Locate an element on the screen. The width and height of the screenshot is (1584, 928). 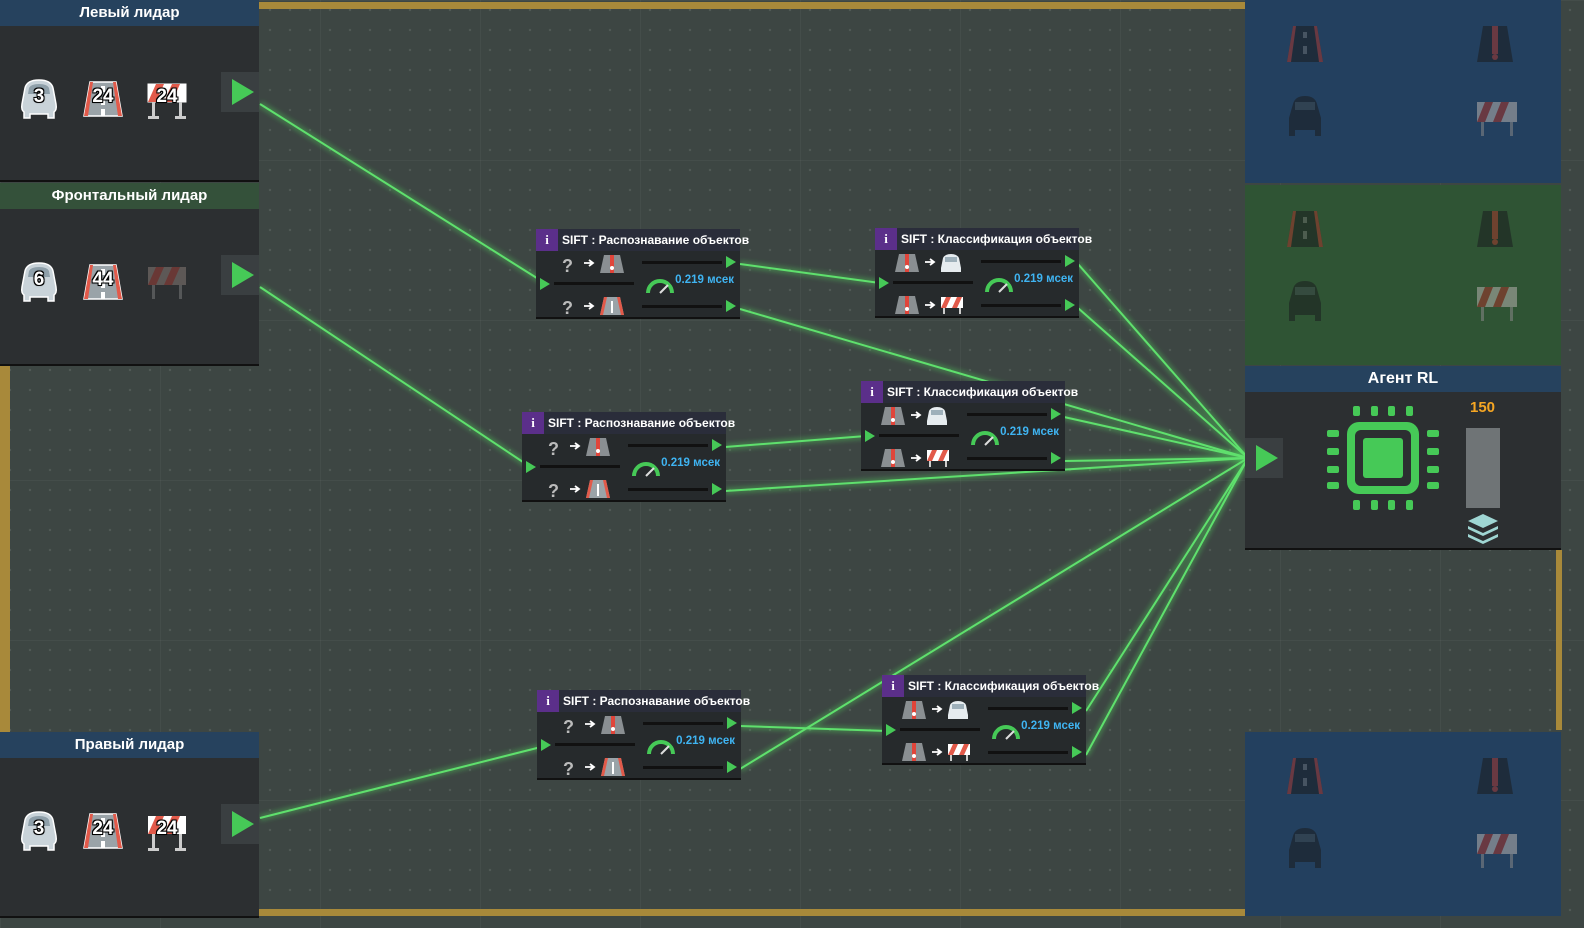
car-icon: 3 is located at coordinates (39, 831).